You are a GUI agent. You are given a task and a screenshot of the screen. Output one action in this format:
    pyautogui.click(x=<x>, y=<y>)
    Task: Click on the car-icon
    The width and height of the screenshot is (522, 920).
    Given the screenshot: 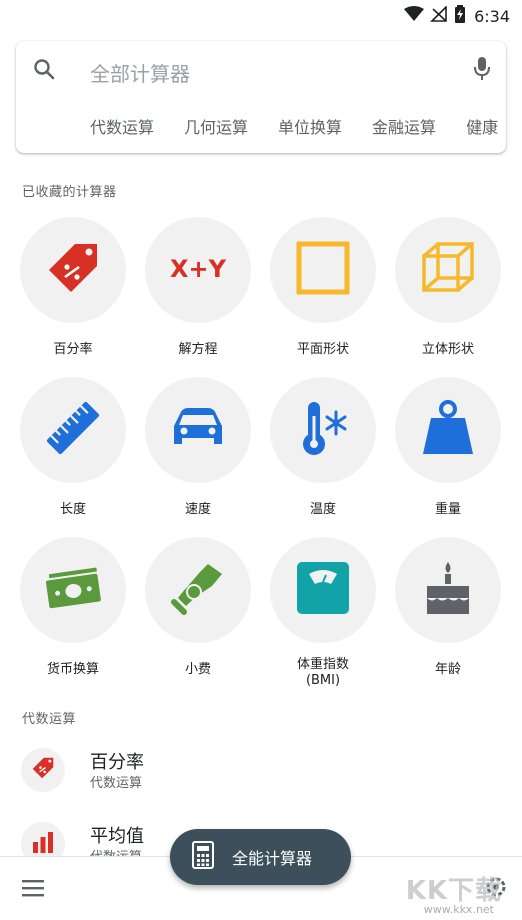 What is the action you would take?
    pyautogui.click(x=198, y=430)
    